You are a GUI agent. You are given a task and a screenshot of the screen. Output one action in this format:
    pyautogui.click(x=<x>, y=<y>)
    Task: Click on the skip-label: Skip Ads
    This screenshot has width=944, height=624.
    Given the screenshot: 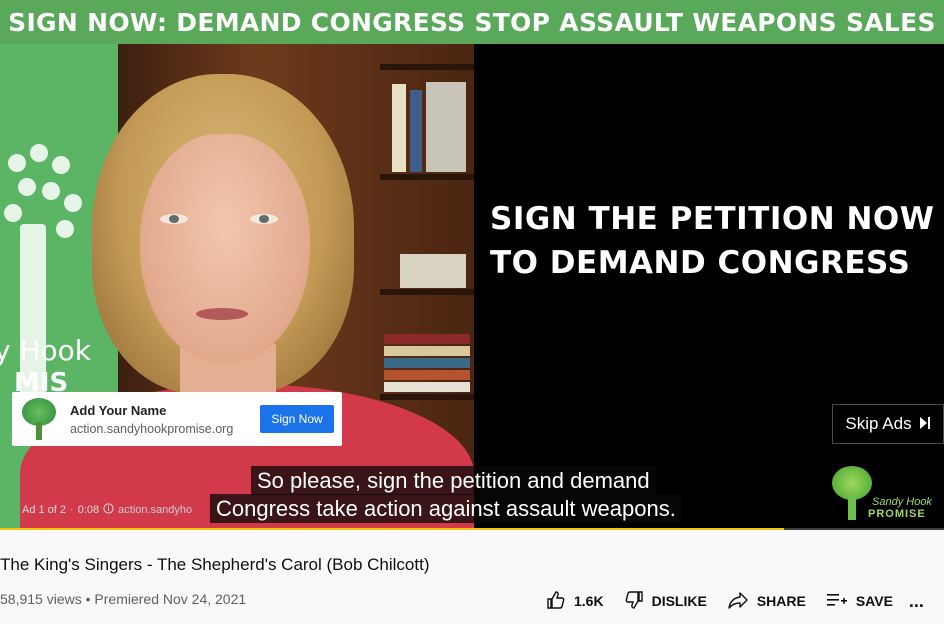 What is the action you would take?
    pyautogui.click(x=878, y=423)
    